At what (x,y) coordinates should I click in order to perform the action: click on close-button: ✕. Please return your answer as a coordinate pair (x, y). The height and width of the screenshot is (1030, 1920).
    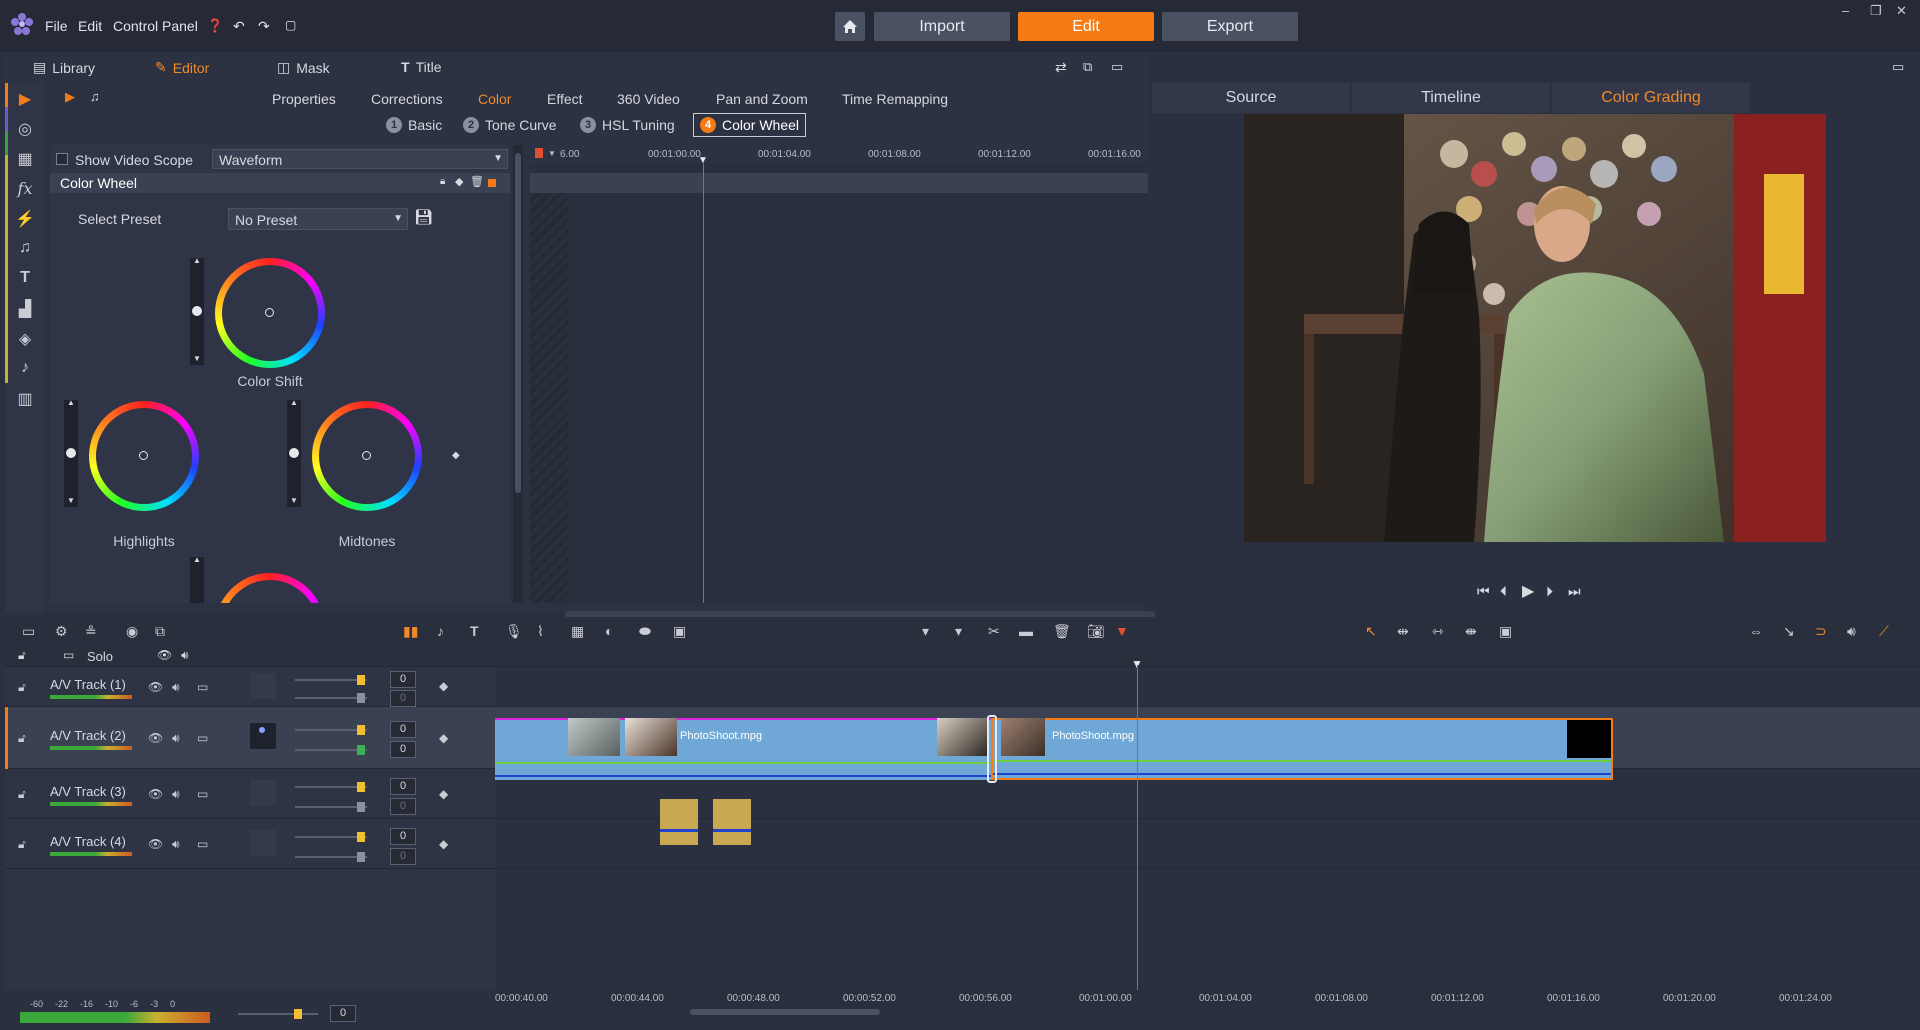
    Looking at the image, I should click on (1901, 11).